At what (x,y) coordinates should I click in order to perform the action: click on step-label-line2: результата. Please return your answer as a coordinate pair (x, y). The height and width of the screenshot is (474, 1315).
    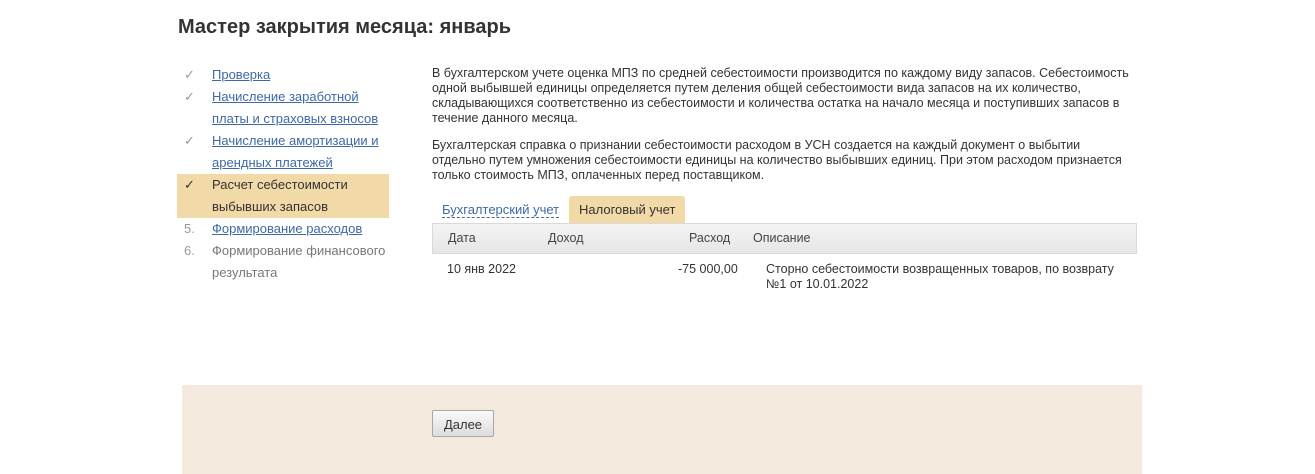
    Looking at the image, I should click on (245, 272).